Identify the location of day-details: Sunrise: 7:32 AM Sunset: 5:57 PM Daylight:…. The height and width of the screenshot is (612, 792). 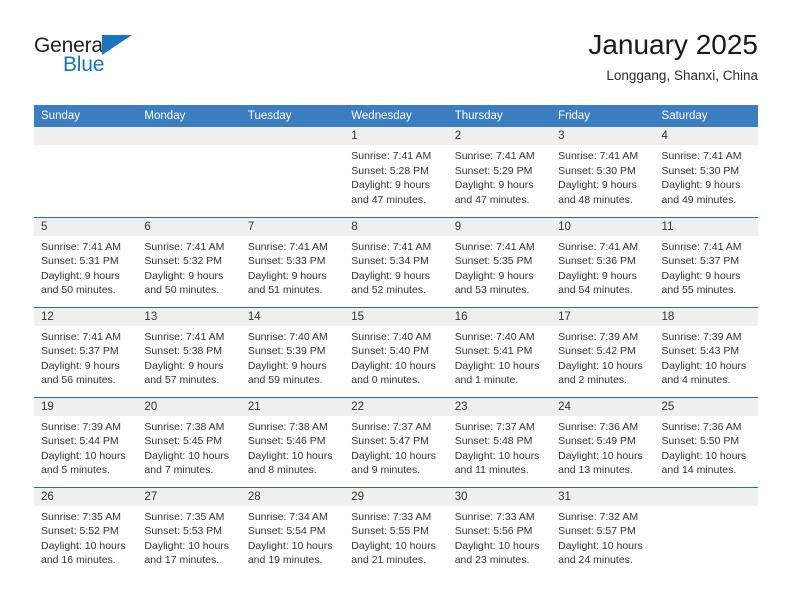
(602, 537).